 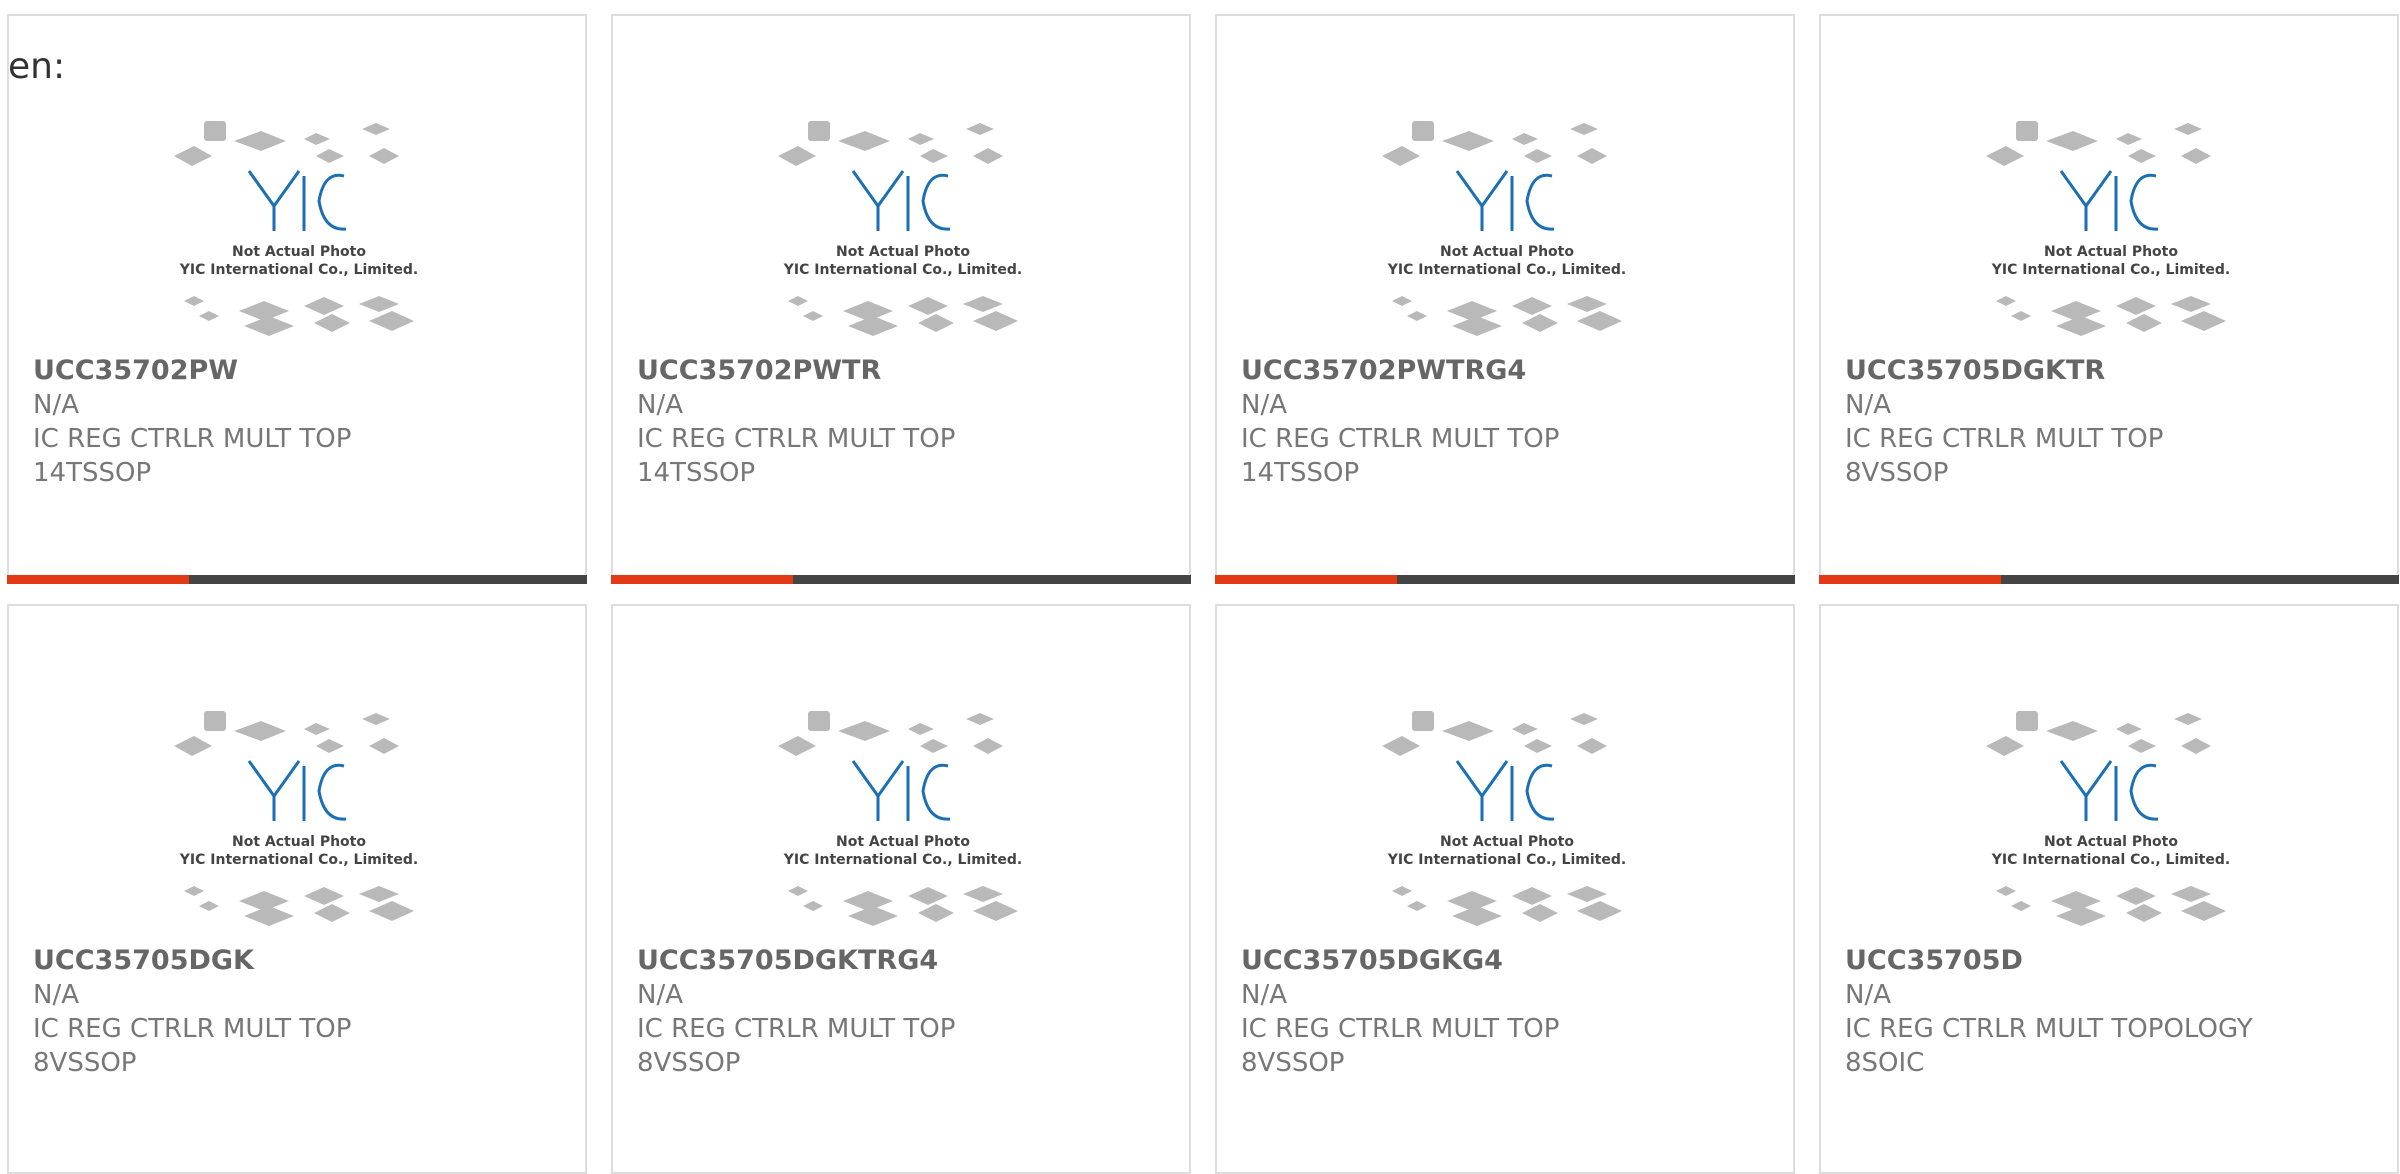 What do you see at coordinates (304, 371) in the screenshot?
I see `part-number-link: UCC35702PW` at bounding box center [304, 371].